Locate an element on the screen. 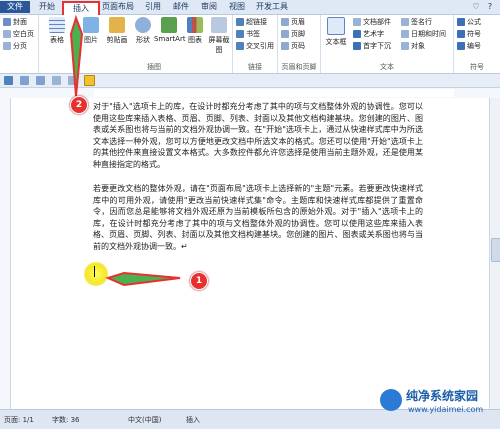 Image resolution: width=500 pixels, height=429 pixels. watermark-logo-icon is located at coordinates (391, 400).